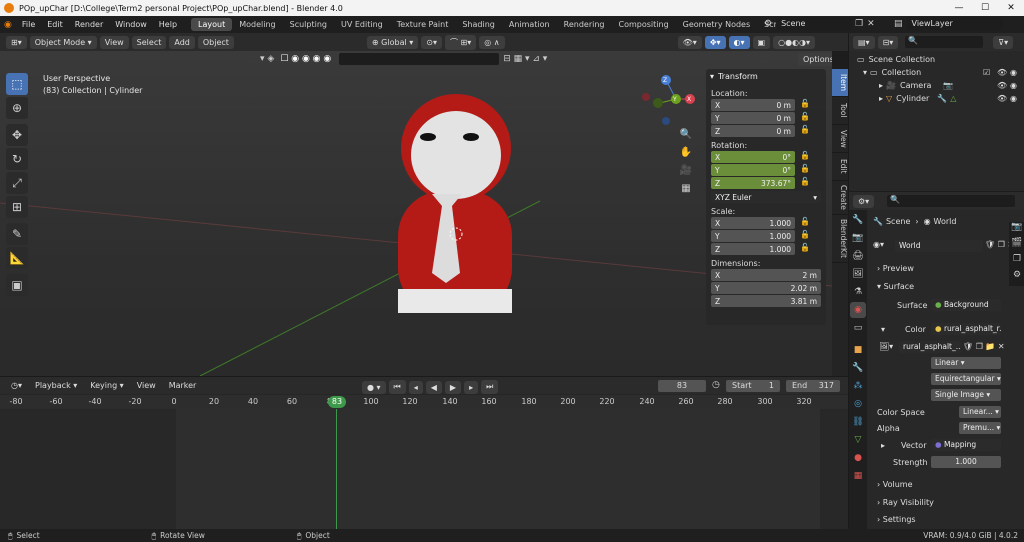  Describe the element at coordinates (686, 174) in the screenshot. I see `camera-view-icon: 🎥` at that location.